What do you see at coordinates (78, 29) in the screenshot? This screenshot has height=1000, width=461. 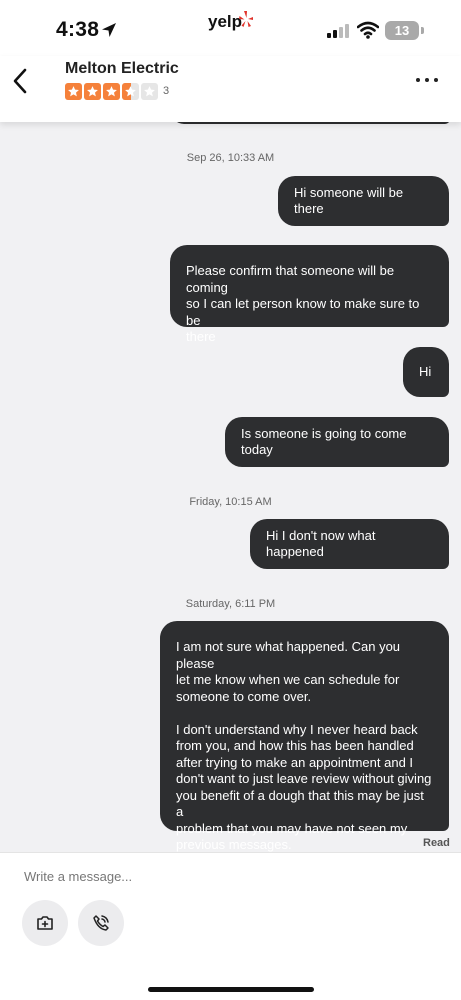 I see `status-time: 4:38` at bounding box center [78, 29].